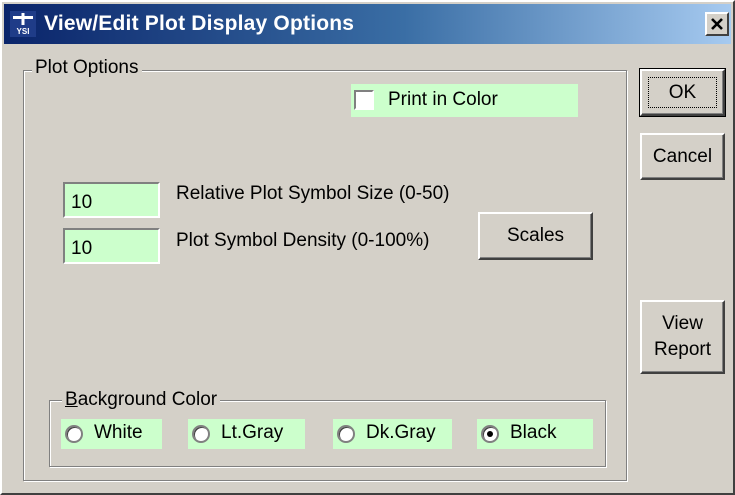 The width and height of the screenshot is (735, 495). I want to click on symbol-density-label: Plot Symbol Density (0-100%), so click(303, 240).